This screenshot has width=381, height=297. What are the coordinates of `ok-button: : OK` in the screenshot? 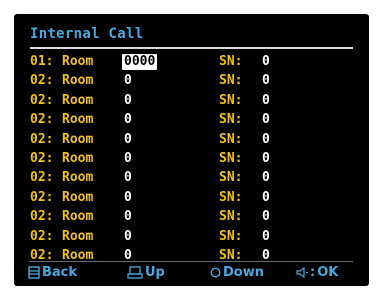 It's located at (316, 272).